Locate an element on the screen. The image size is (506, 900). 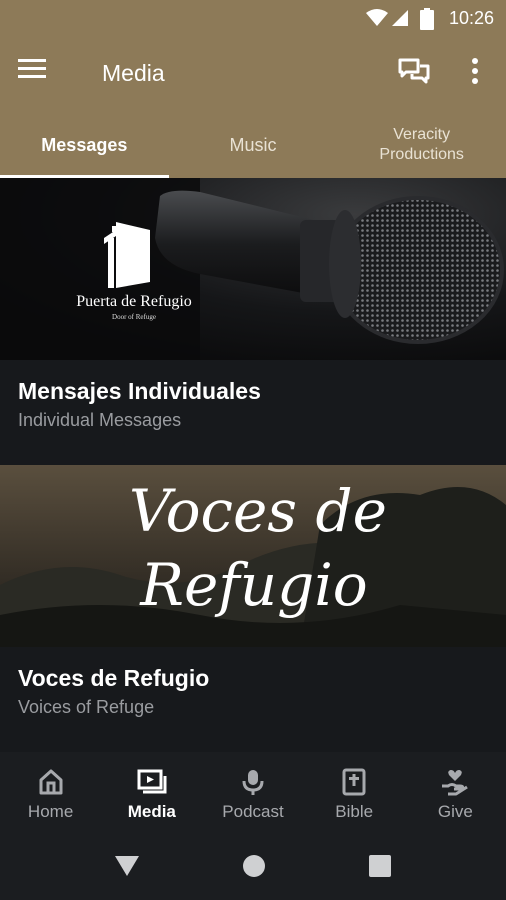
microphone-icon is located at coordinates (253, 782).